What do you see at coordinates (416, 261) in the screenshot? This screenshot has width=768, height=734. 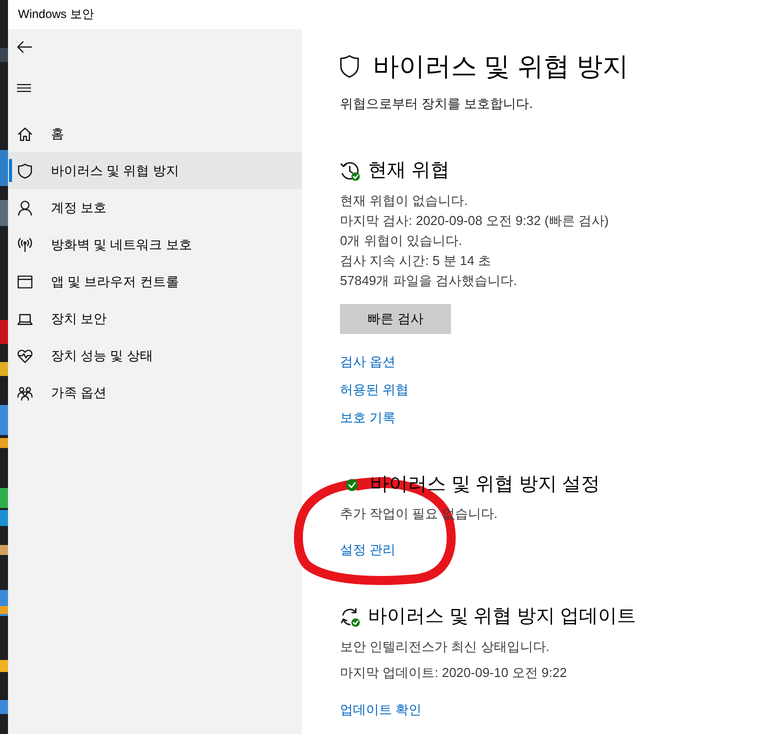 I see `status-text: 검사 지속 시간: 5 분 14 초` at bounding box center [416, 261].